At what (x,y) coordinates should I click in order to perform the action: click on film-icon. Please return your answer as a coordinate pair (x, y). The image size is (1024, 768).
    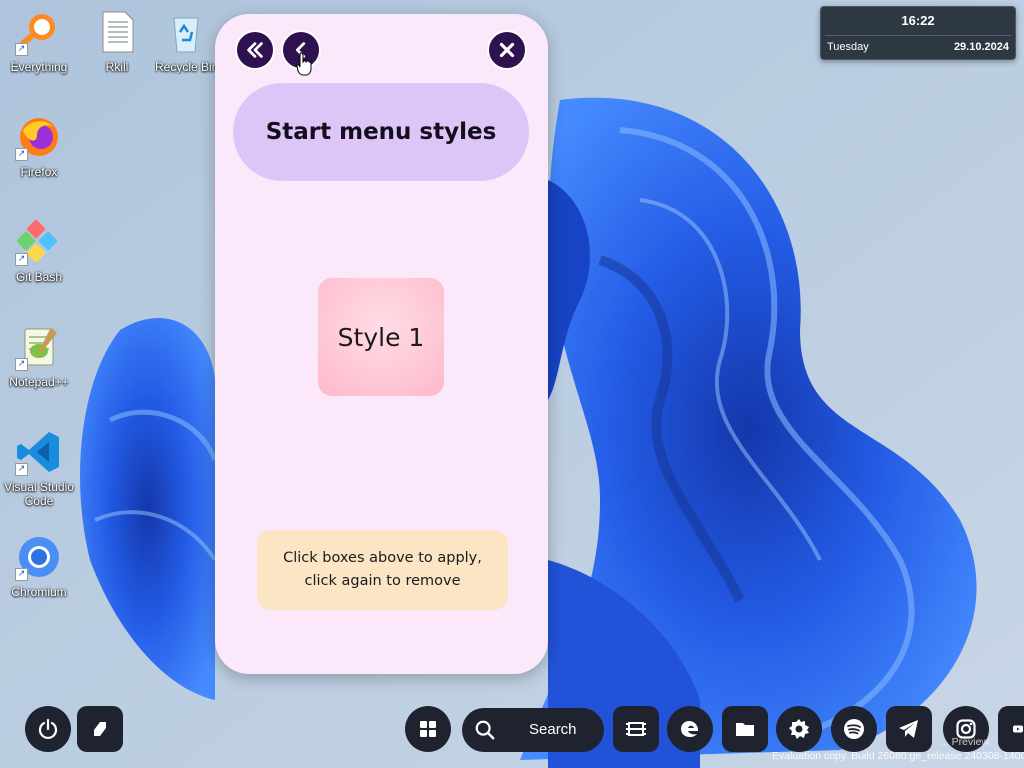
    Looking at the image, I should click on (636, 729).